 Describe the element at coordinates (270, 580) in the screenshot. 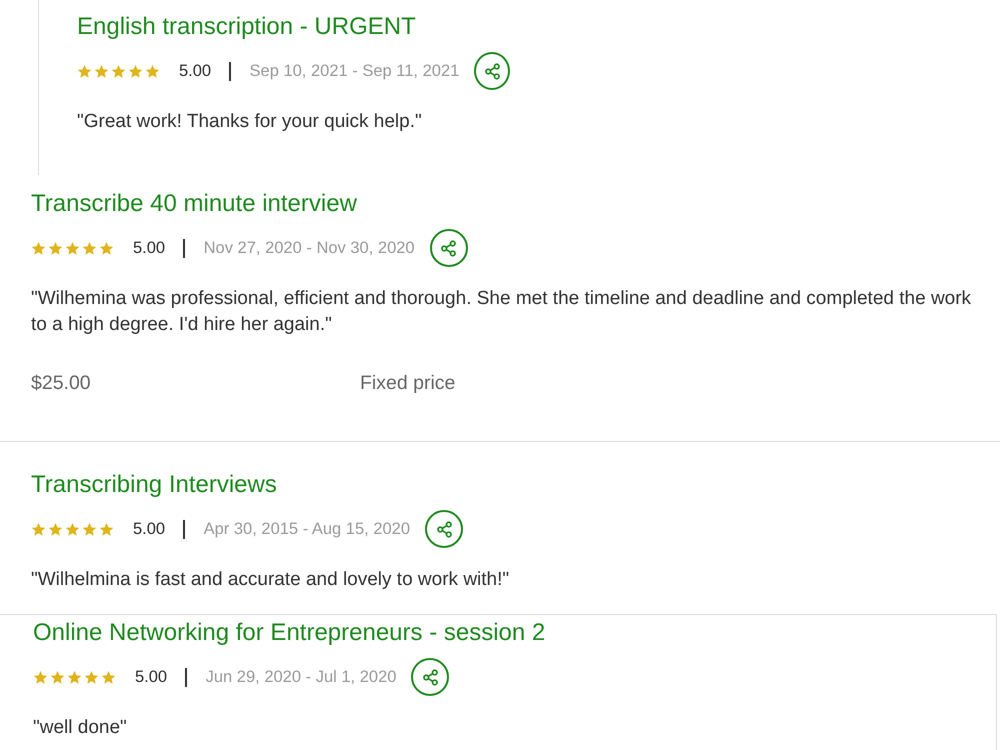

I see `review-quote: "Wilhelmina is fast and accurate and lovely to work with!"` at that location.